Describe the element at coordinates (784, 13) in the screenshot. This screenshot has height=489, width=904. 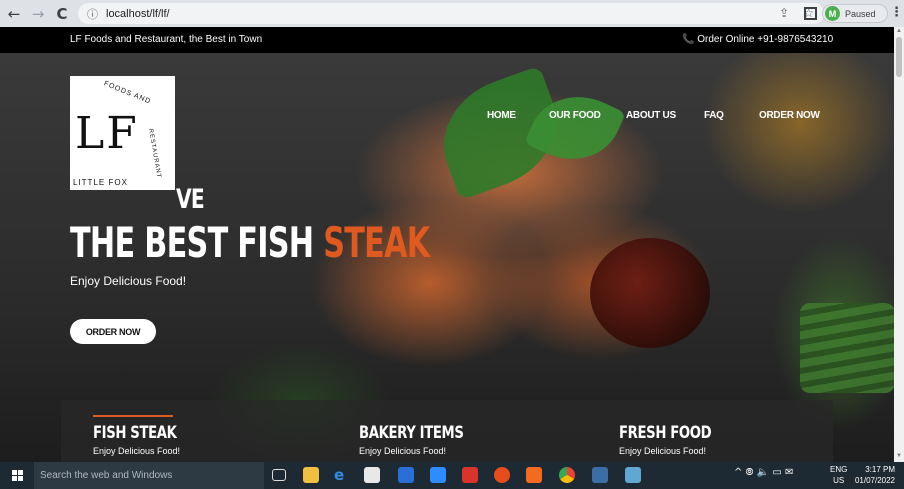
I see `share-icon: ⇪` at that location.